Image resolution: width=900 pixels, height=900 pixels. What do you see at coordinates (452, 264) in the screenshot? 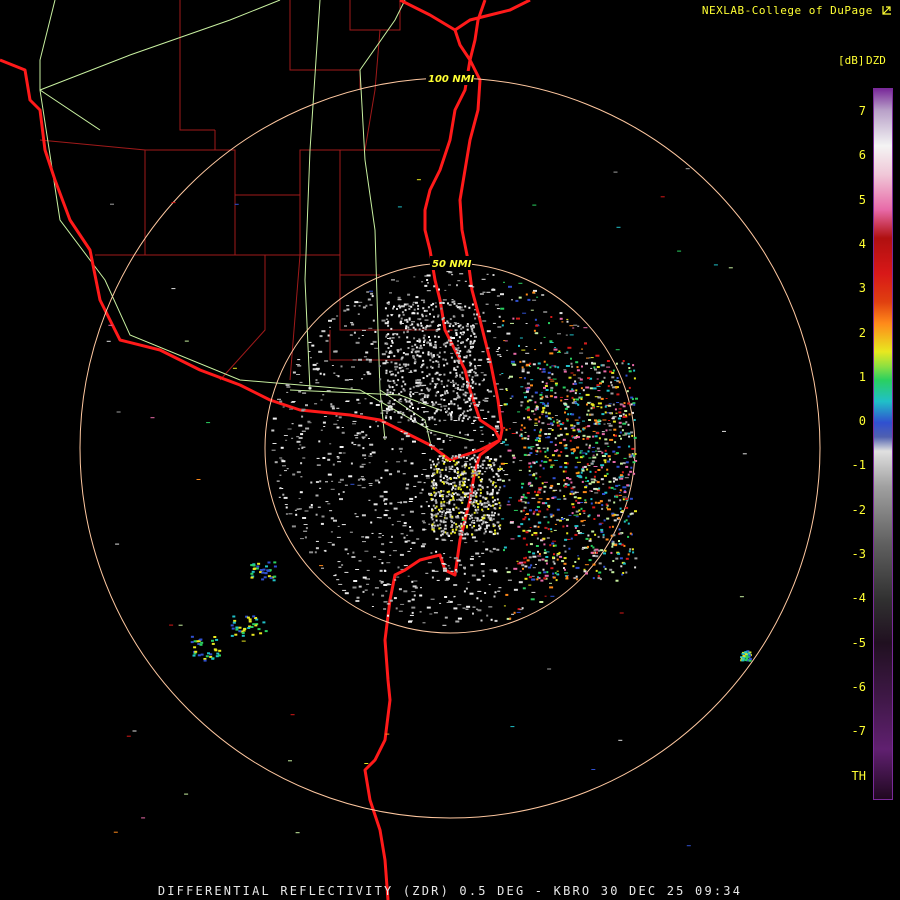
I see `range-ring-label-50: 50 NMI` at bounding box center [452, 264].